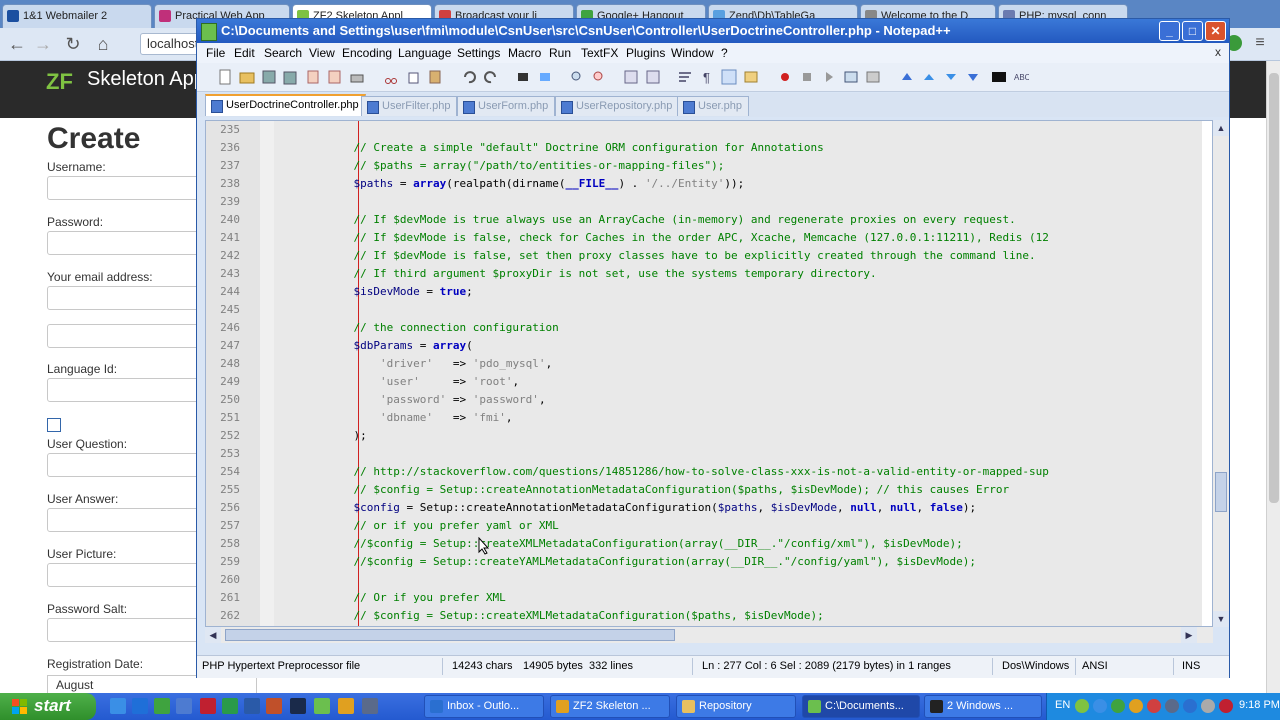  I want to click on spellcheck-icon: ABC, so click(1021, 77).